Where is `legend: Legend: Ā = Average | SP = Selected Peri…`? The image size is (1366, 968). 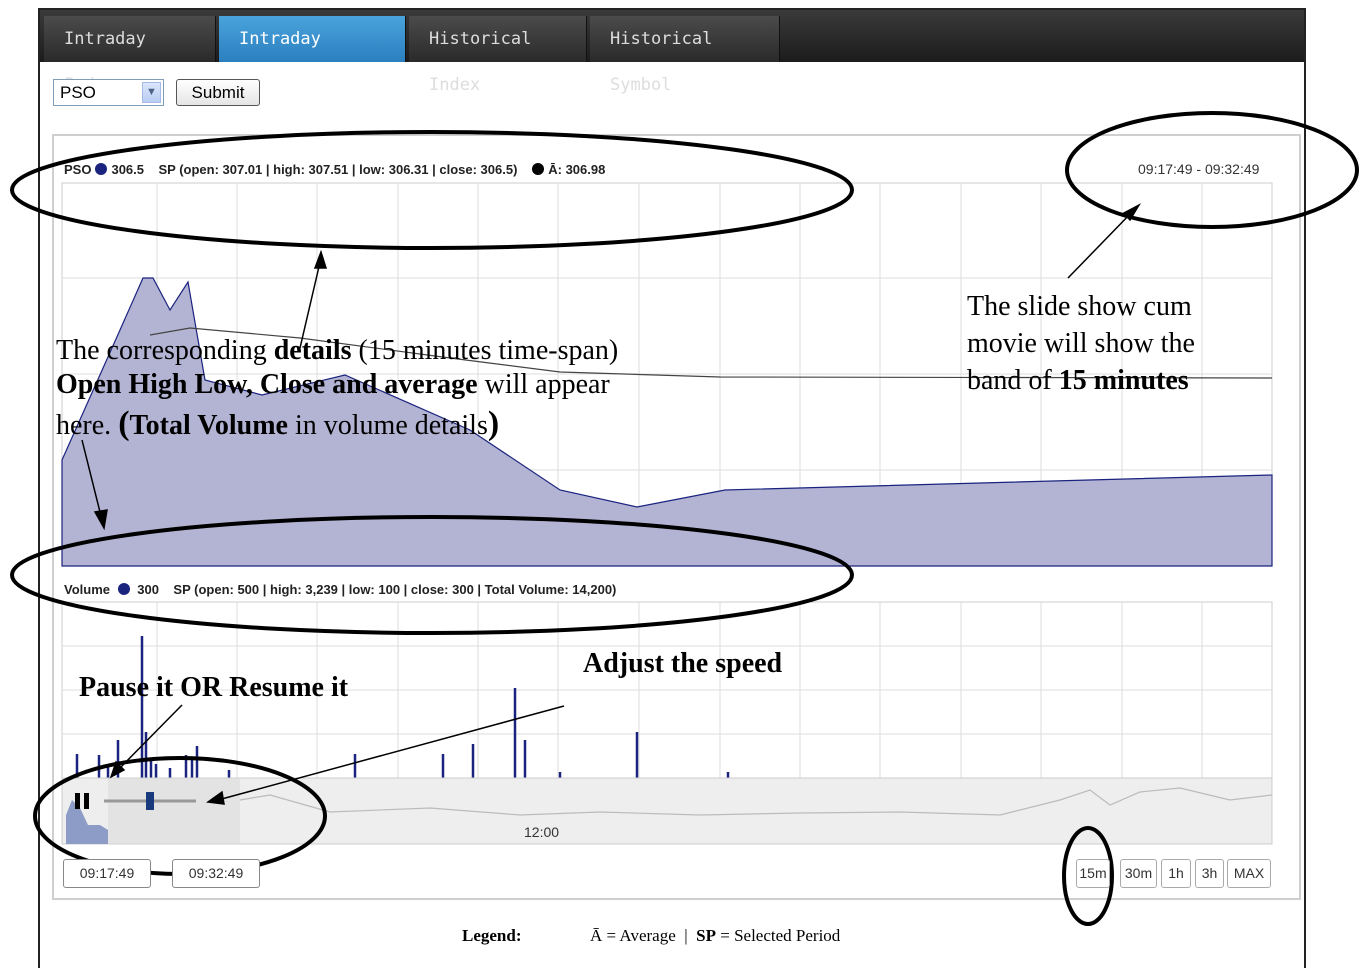 legend: Legend: Ā = Average | SP = Selected Peri… is located at coordinates (651, 936).